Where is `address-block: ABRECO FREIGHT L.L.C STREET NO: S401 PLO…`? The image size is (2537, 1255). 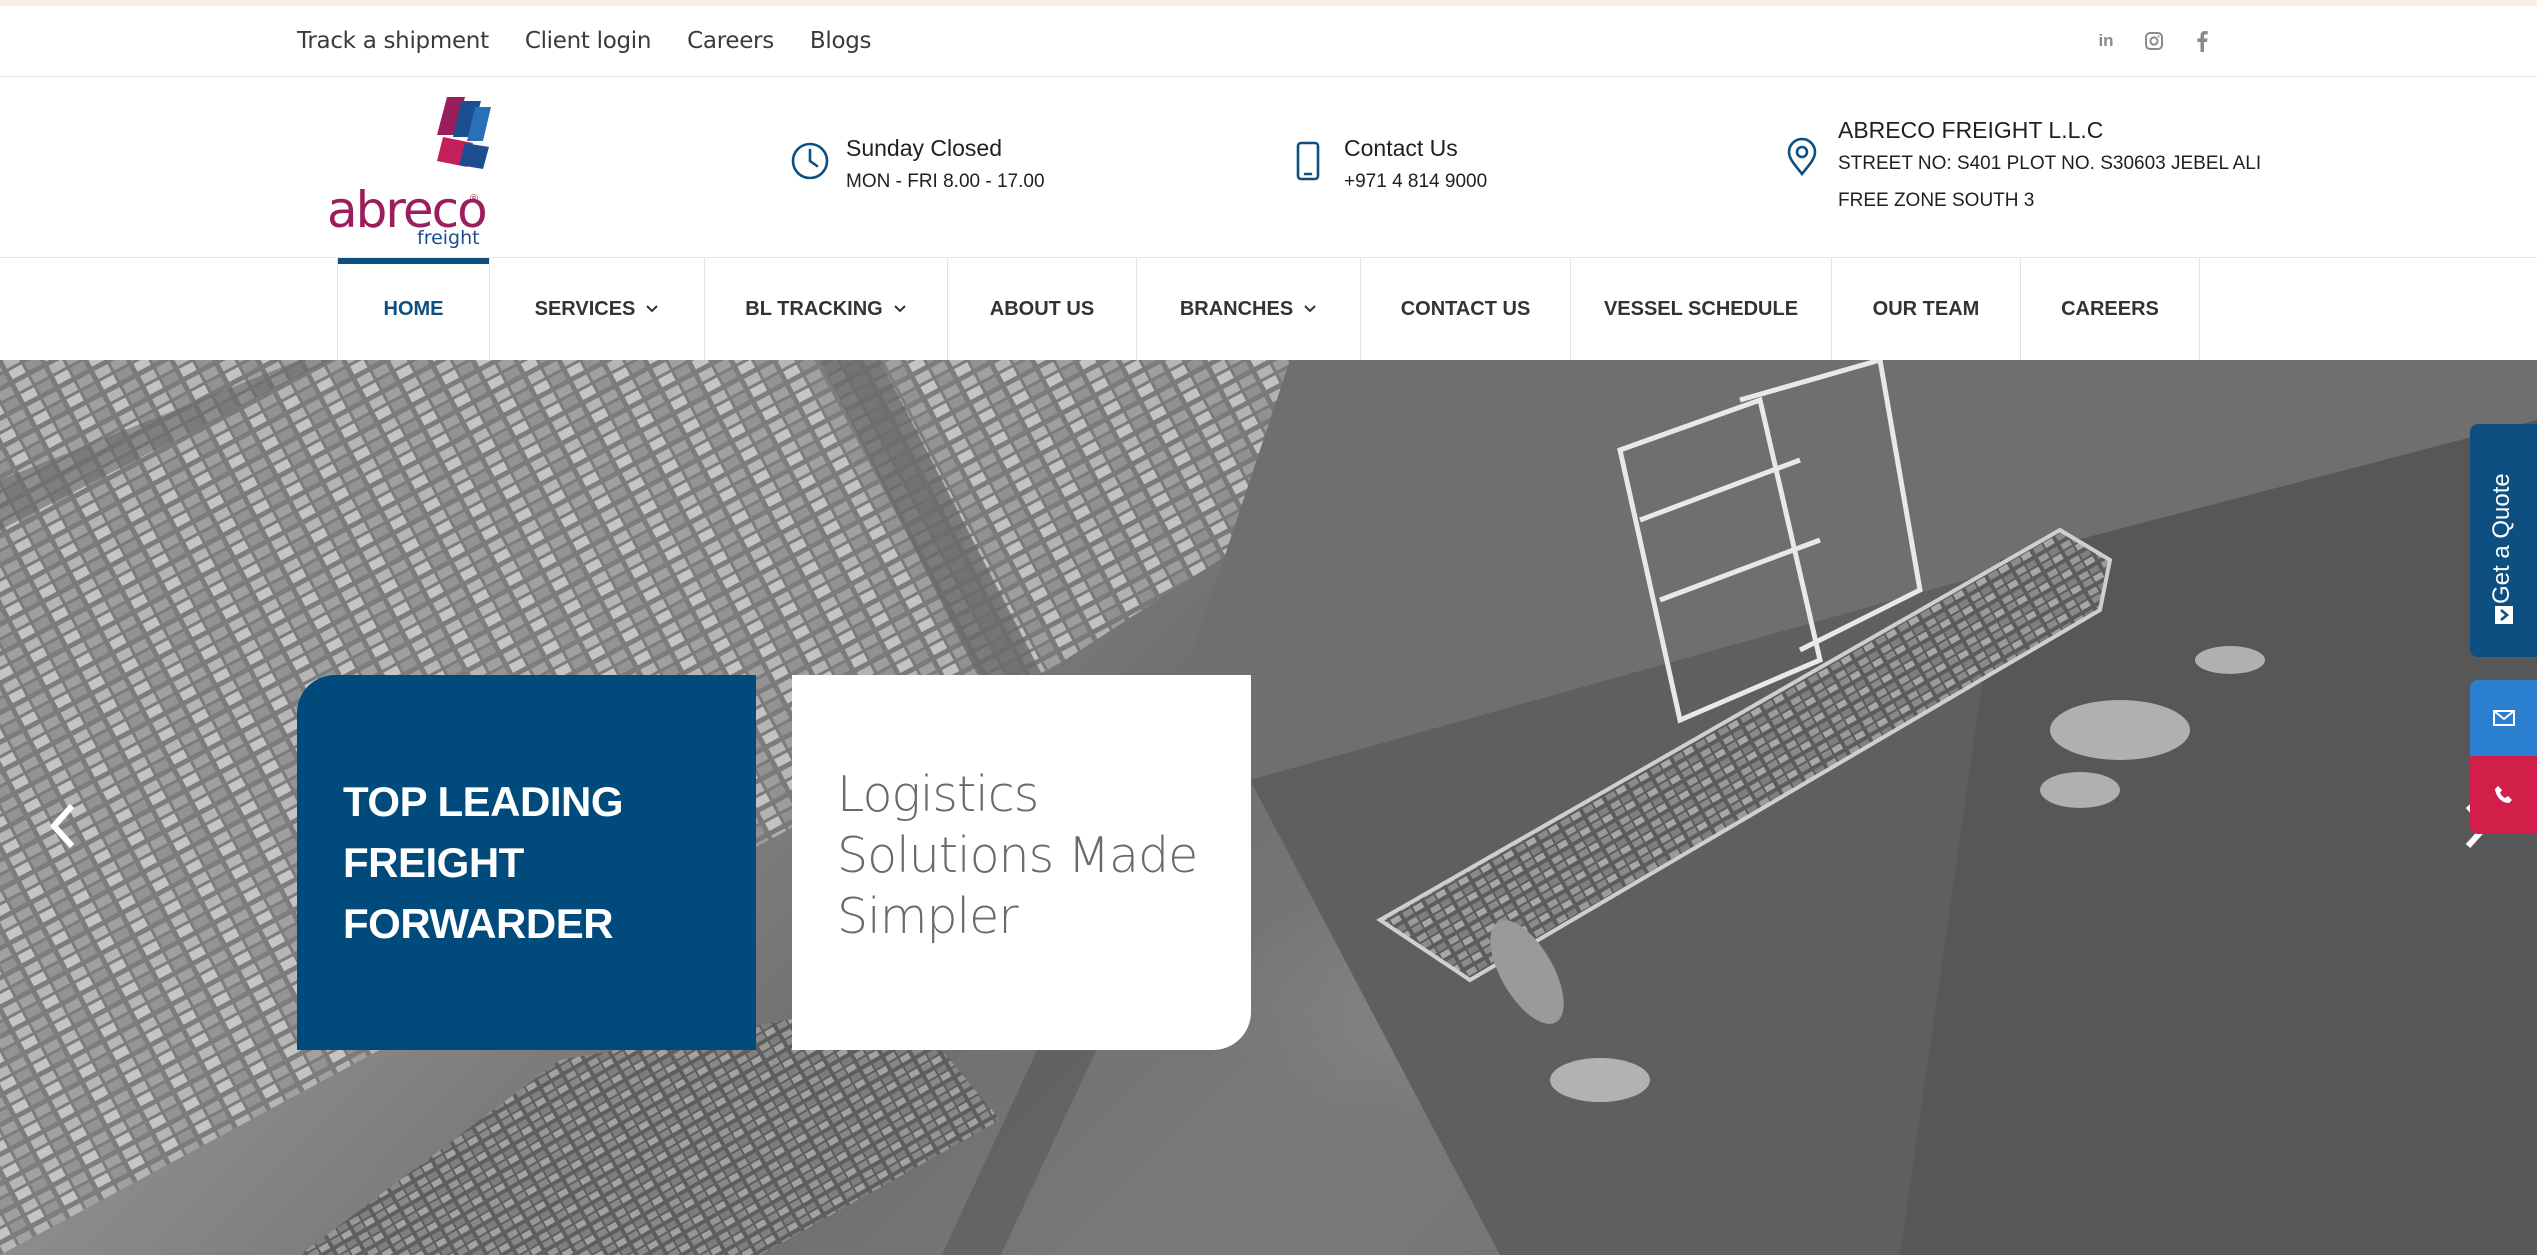
address-block: ABRECO FREIGHT L.L.C STREET NO: S401 PLO… is located at coordinates (2021, 167).